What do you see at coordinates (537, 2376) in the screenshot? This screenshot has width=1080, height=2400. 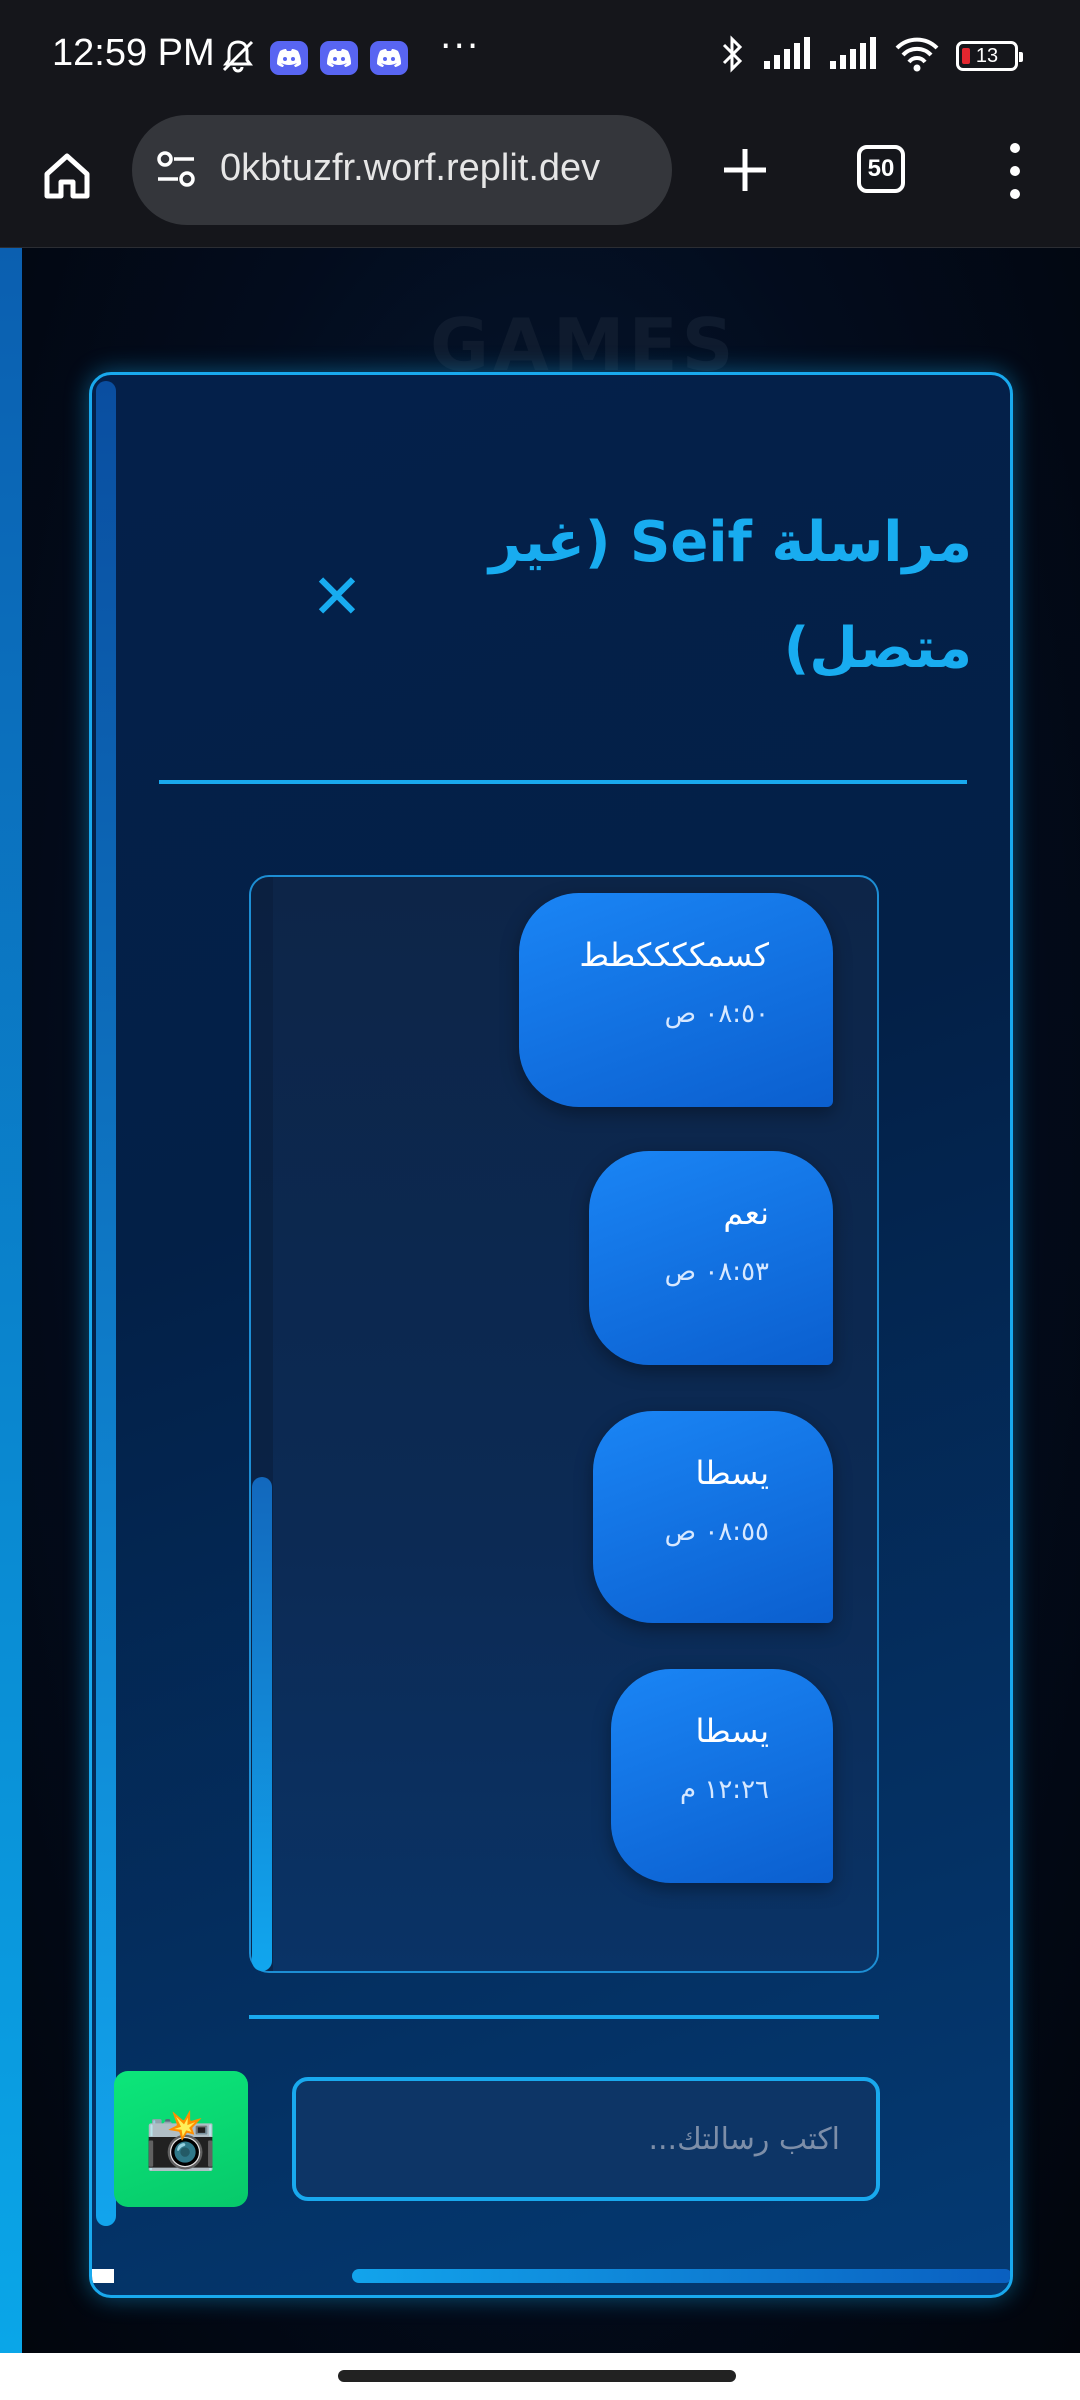 I see `gesture-handle` at bounding box center [537, 2376].